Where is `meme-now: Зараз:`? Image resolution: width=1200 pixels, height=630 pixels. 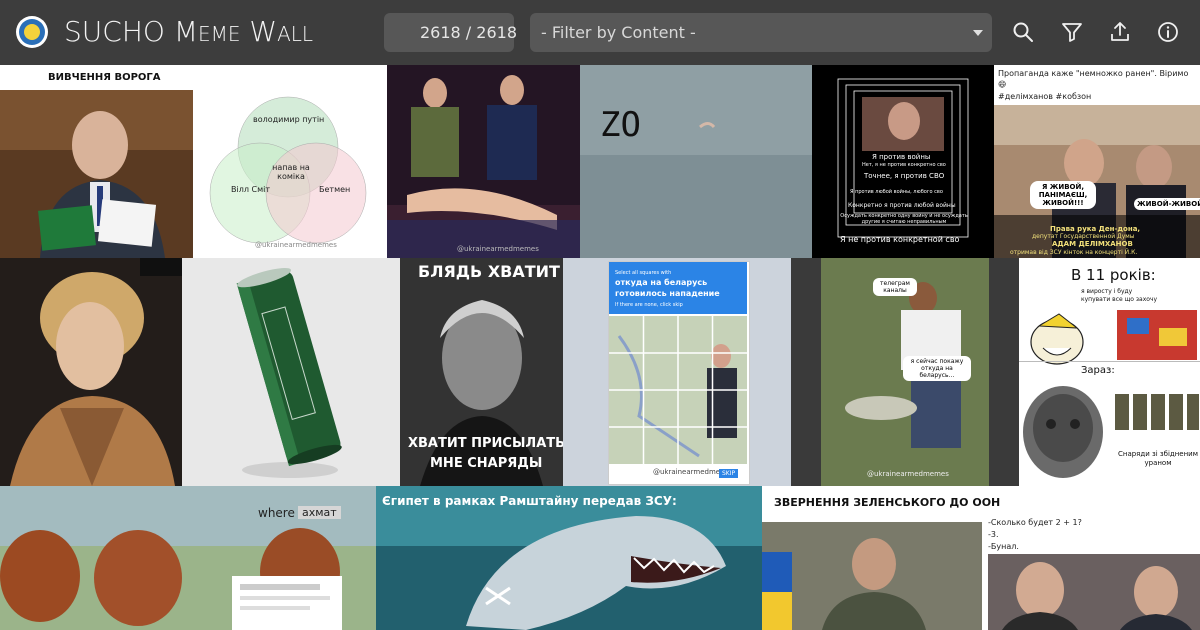
meme-now: Зараз: is located at coordinates (1098, 370).